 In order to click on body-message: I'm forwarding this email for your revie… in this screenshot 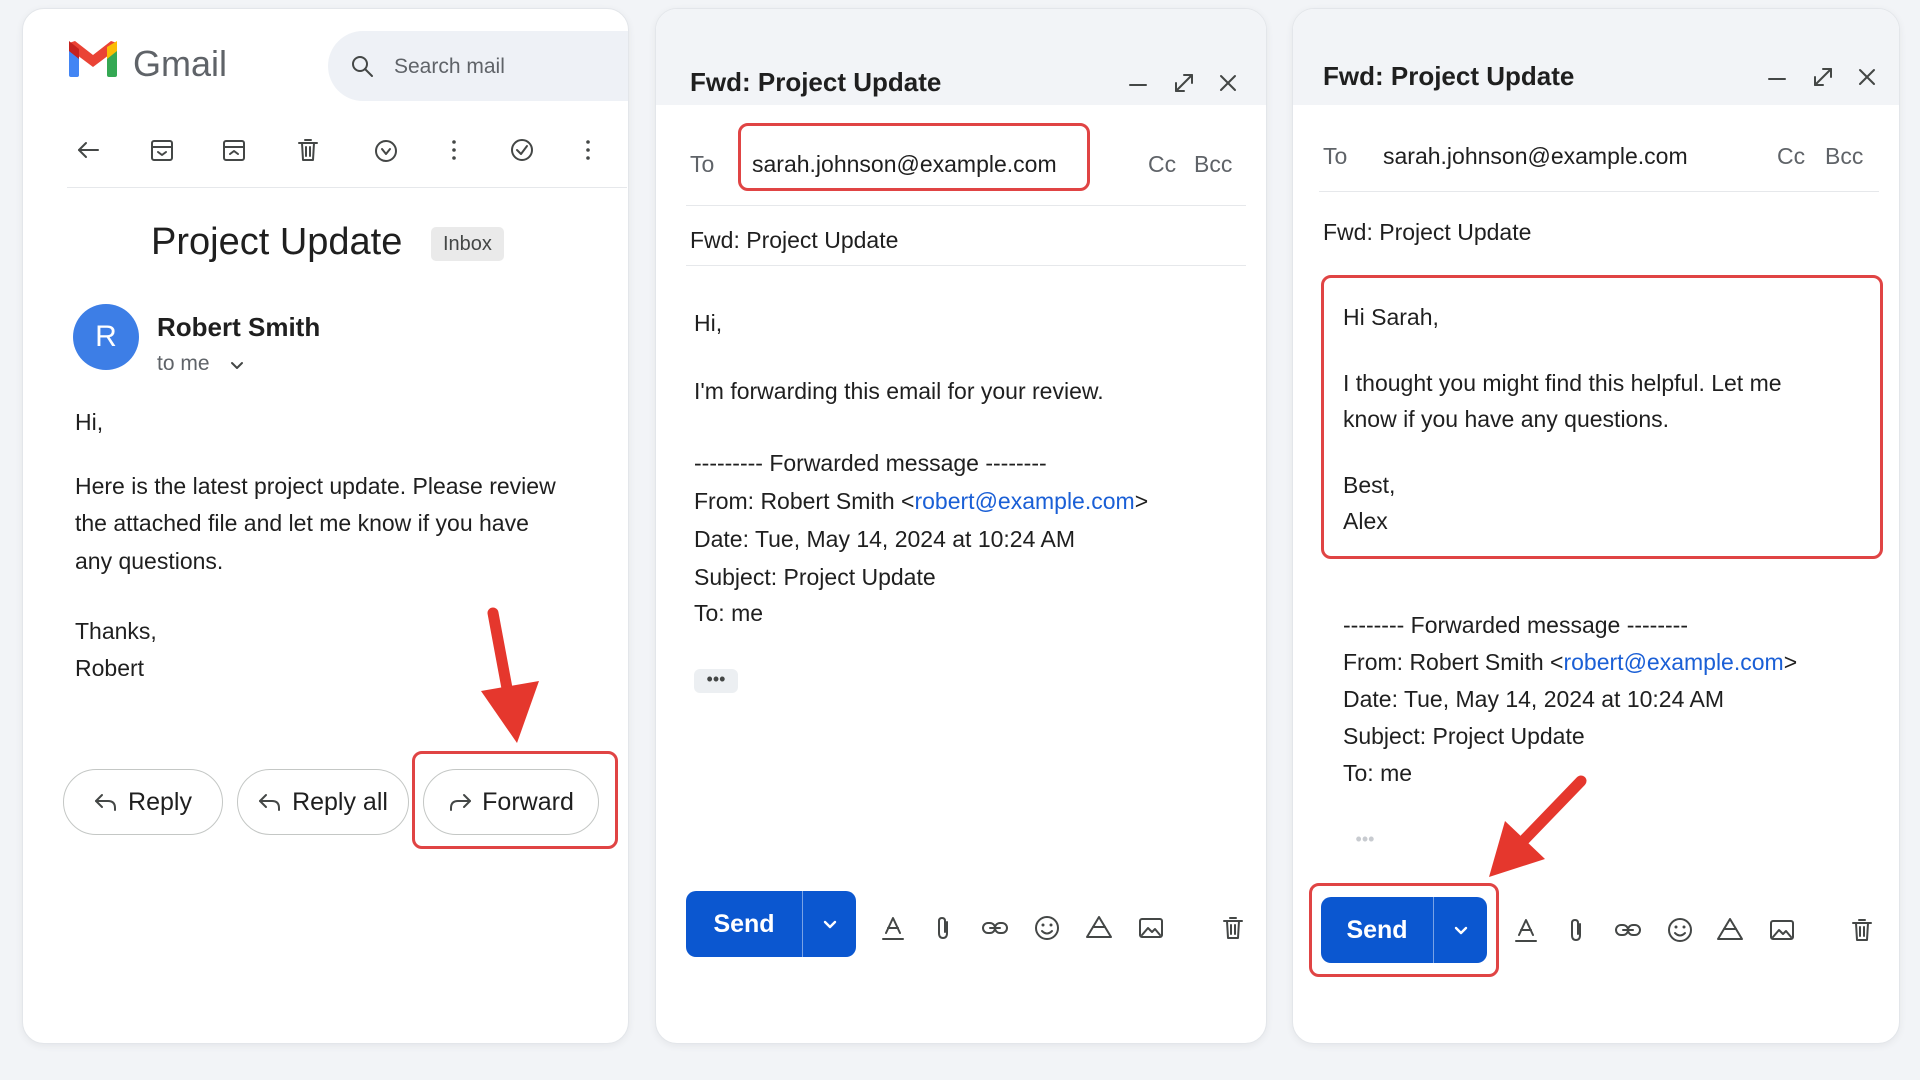, I will do `click(899, 391)`.